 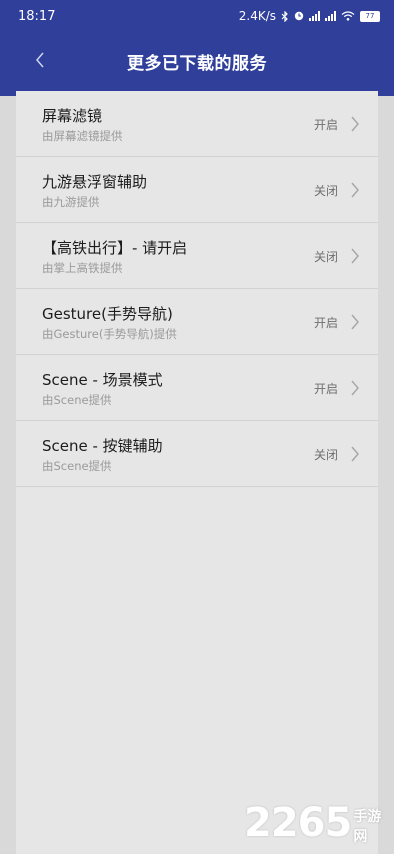 I want to click on app-header: 更多已下载的服务, so click(x=197, y=64).